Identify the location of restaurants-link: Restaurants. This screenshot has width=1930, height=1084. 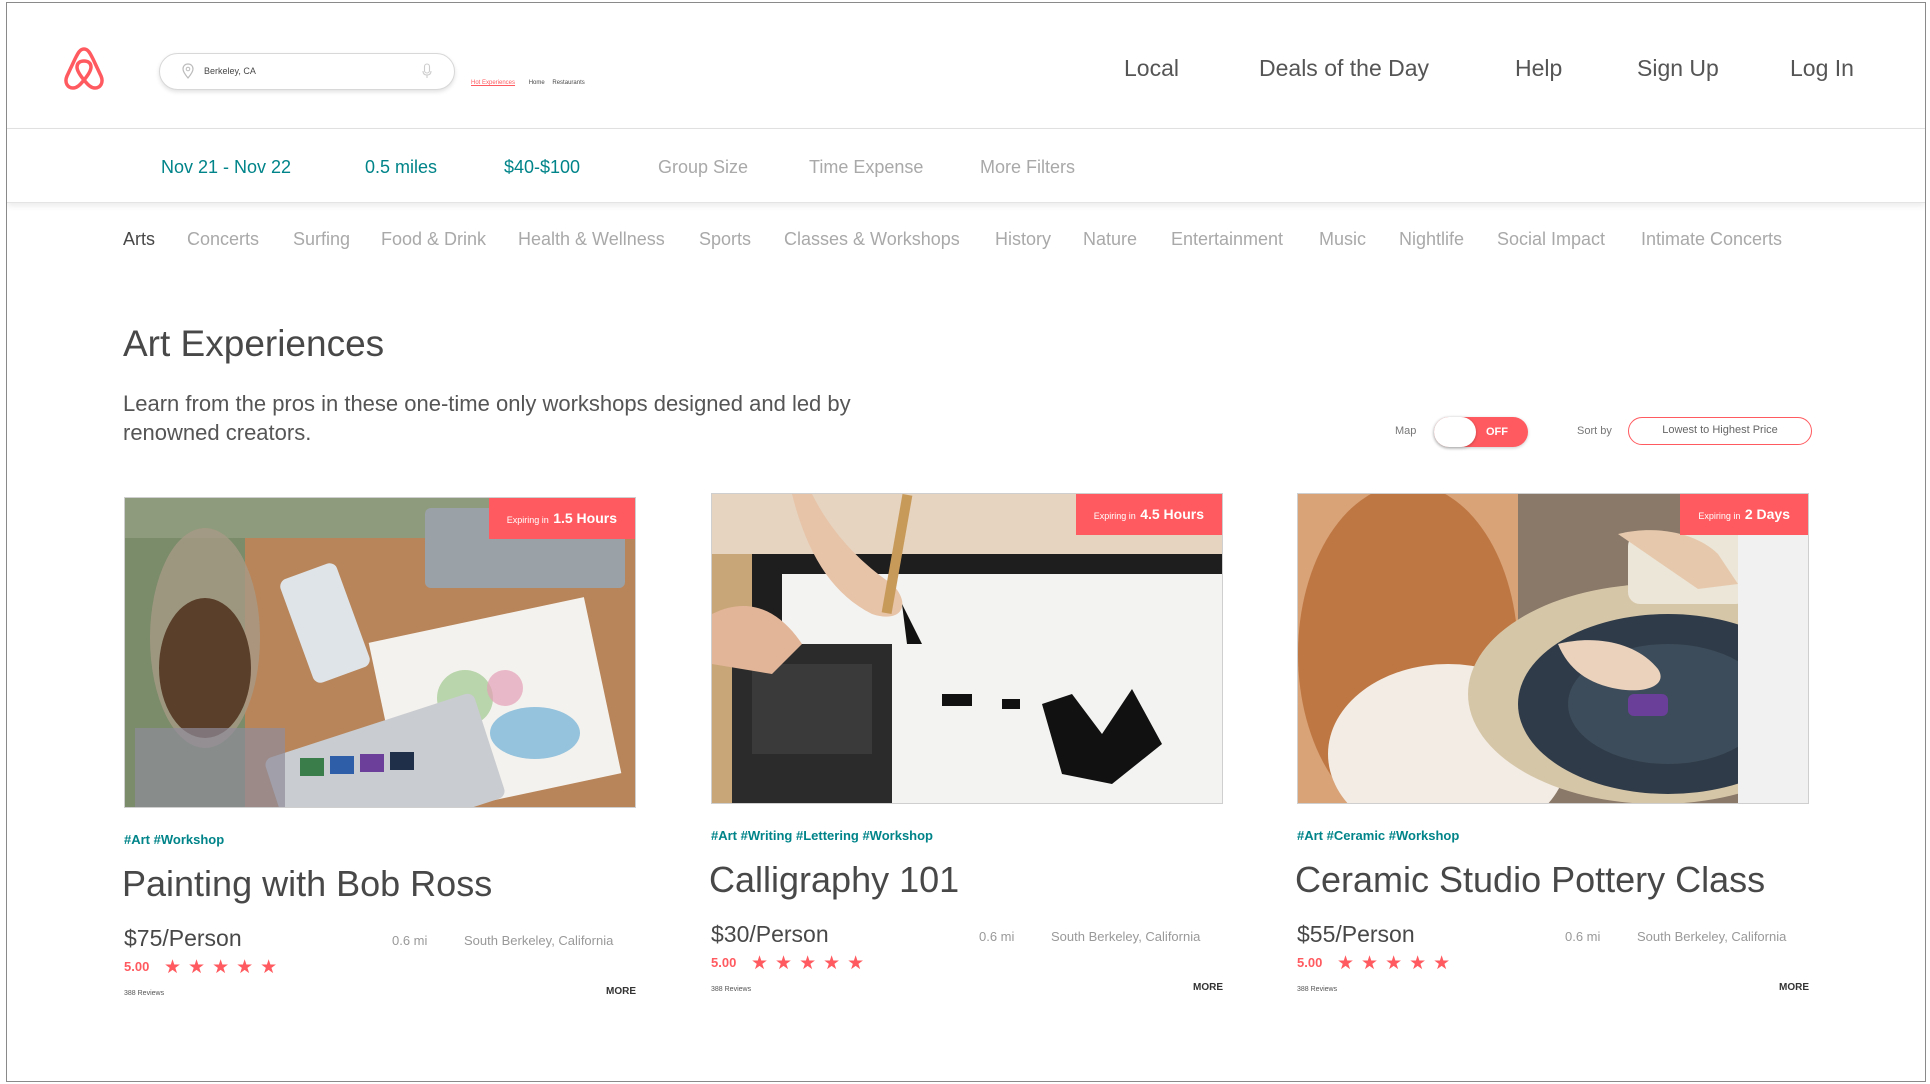
(568, 83).